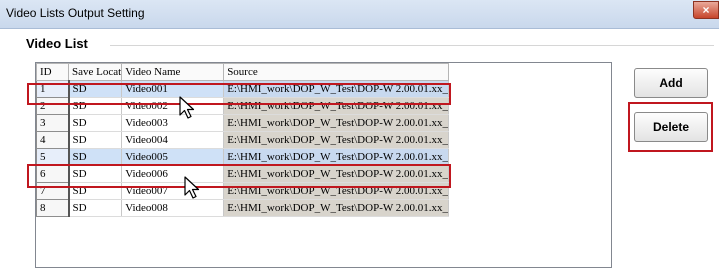  What do you see at coordinates (173, 174) in the screenshot?
I see `cell-video-name: Video006` at bounding box center [173, 174].